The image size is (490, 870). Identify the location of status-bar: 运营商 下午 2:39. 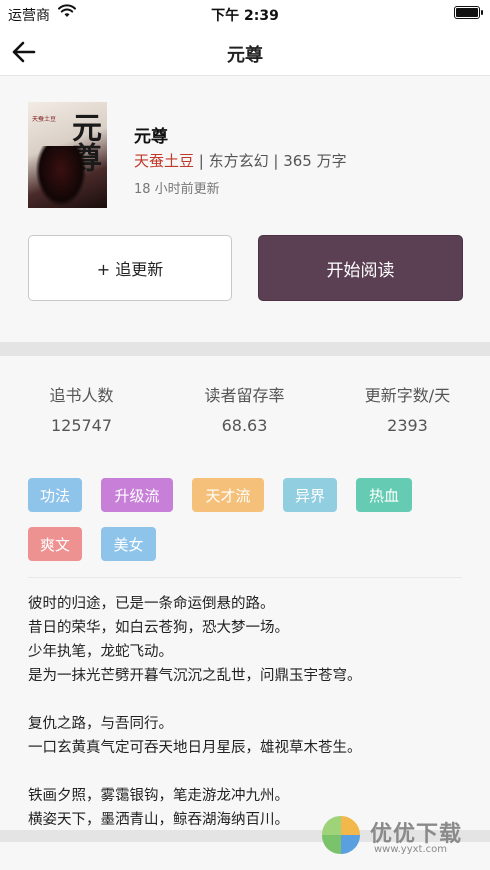
(245, 14).